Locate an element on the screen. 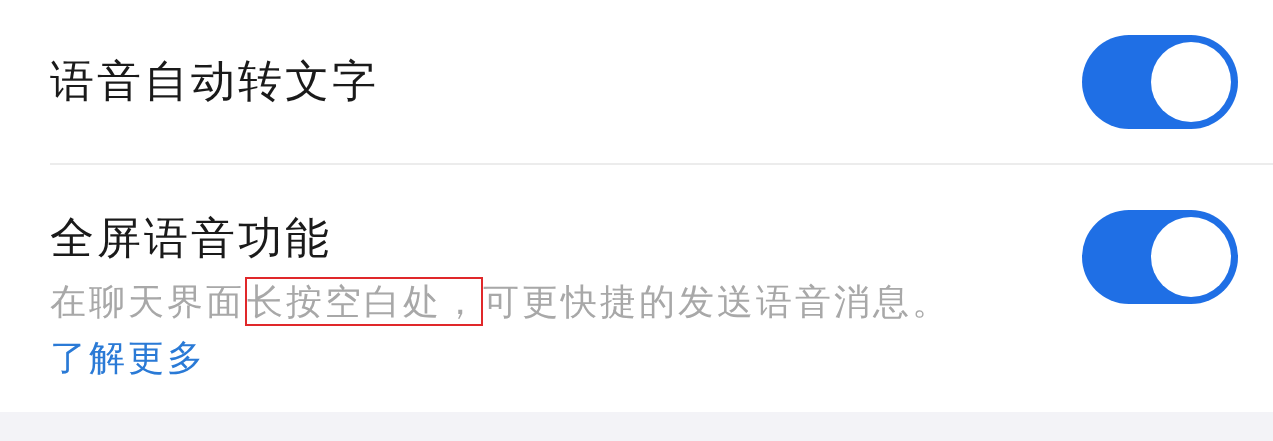  annotation-frame: 长按空白处， is located at coordinates (364, 301).